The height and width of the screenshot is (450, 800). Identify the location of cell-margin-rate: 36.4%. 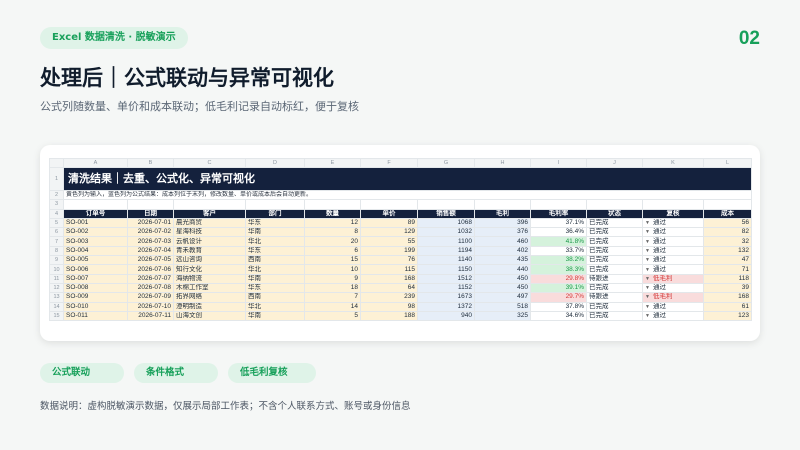
(558, 232).